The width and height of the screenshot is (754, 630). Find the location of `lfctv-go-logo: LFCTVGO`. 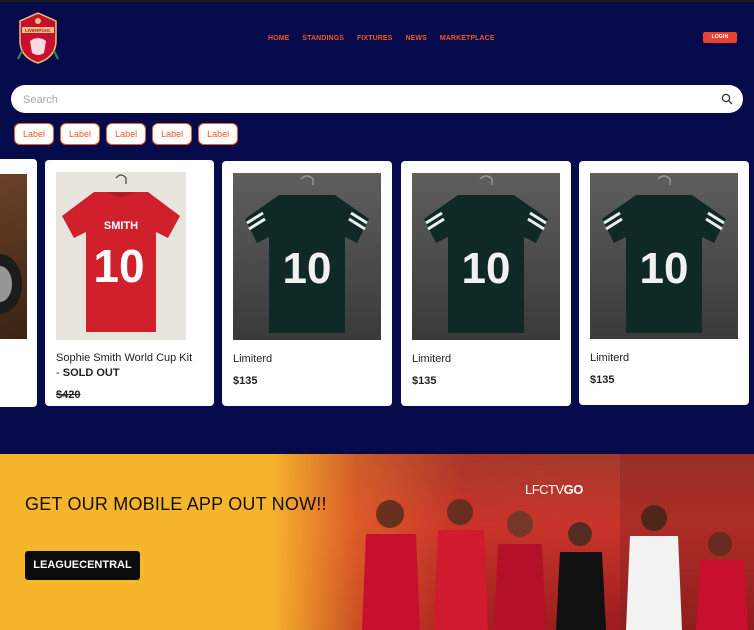

lfctv-go-logo: LFCTVGO is located at coordinates (554, 489).